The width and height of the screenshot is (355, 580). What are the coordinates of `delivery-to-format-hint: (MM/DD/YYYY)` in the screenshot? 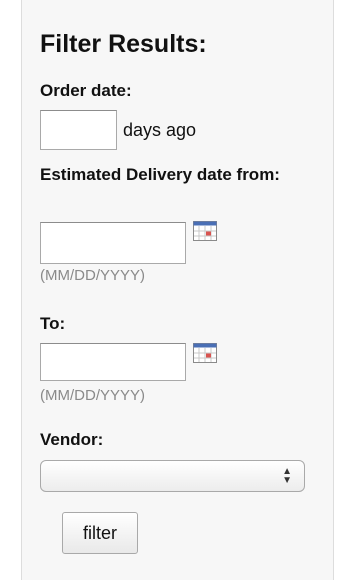 It's located at (92, 395).